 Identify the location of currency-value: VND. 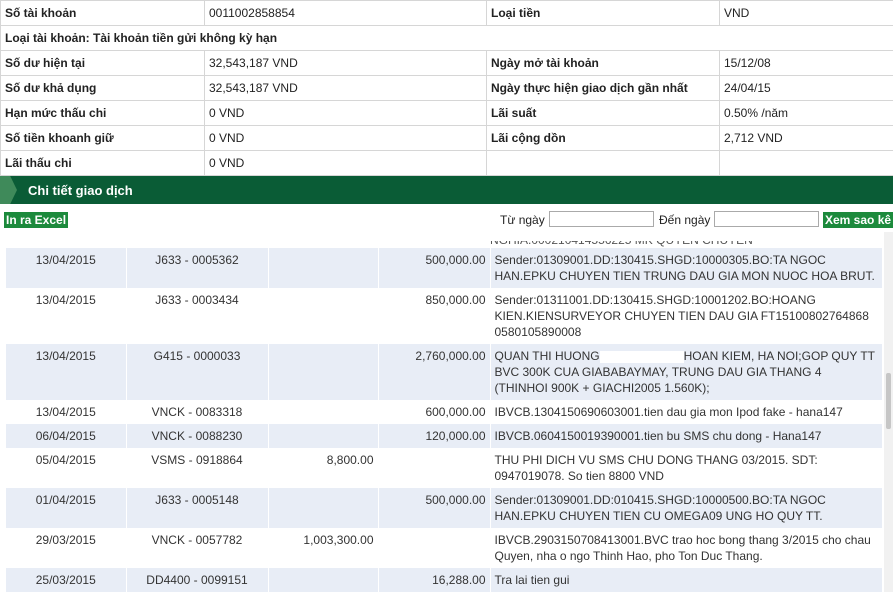
(806, 13).